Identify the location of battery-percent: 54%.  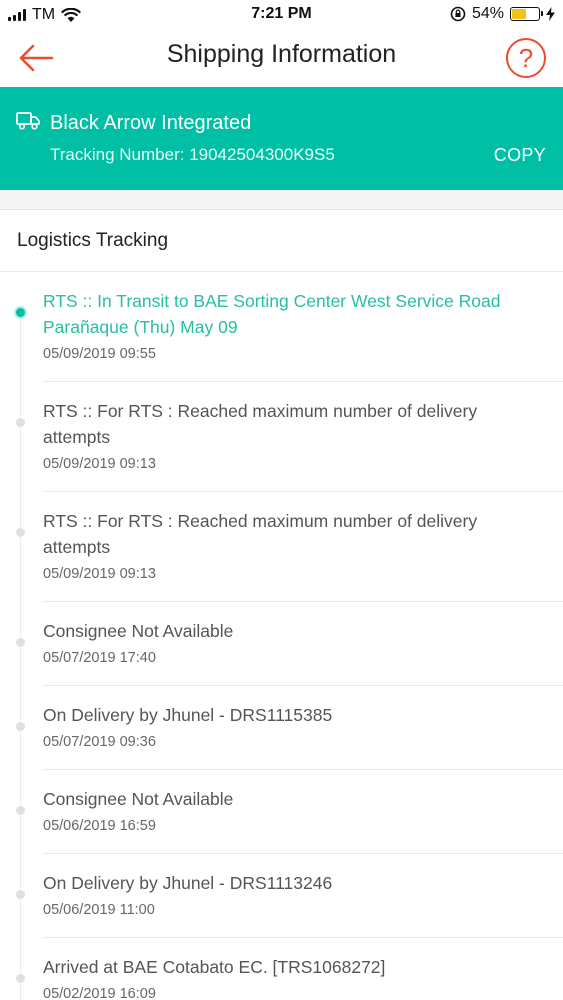
(487, 13).